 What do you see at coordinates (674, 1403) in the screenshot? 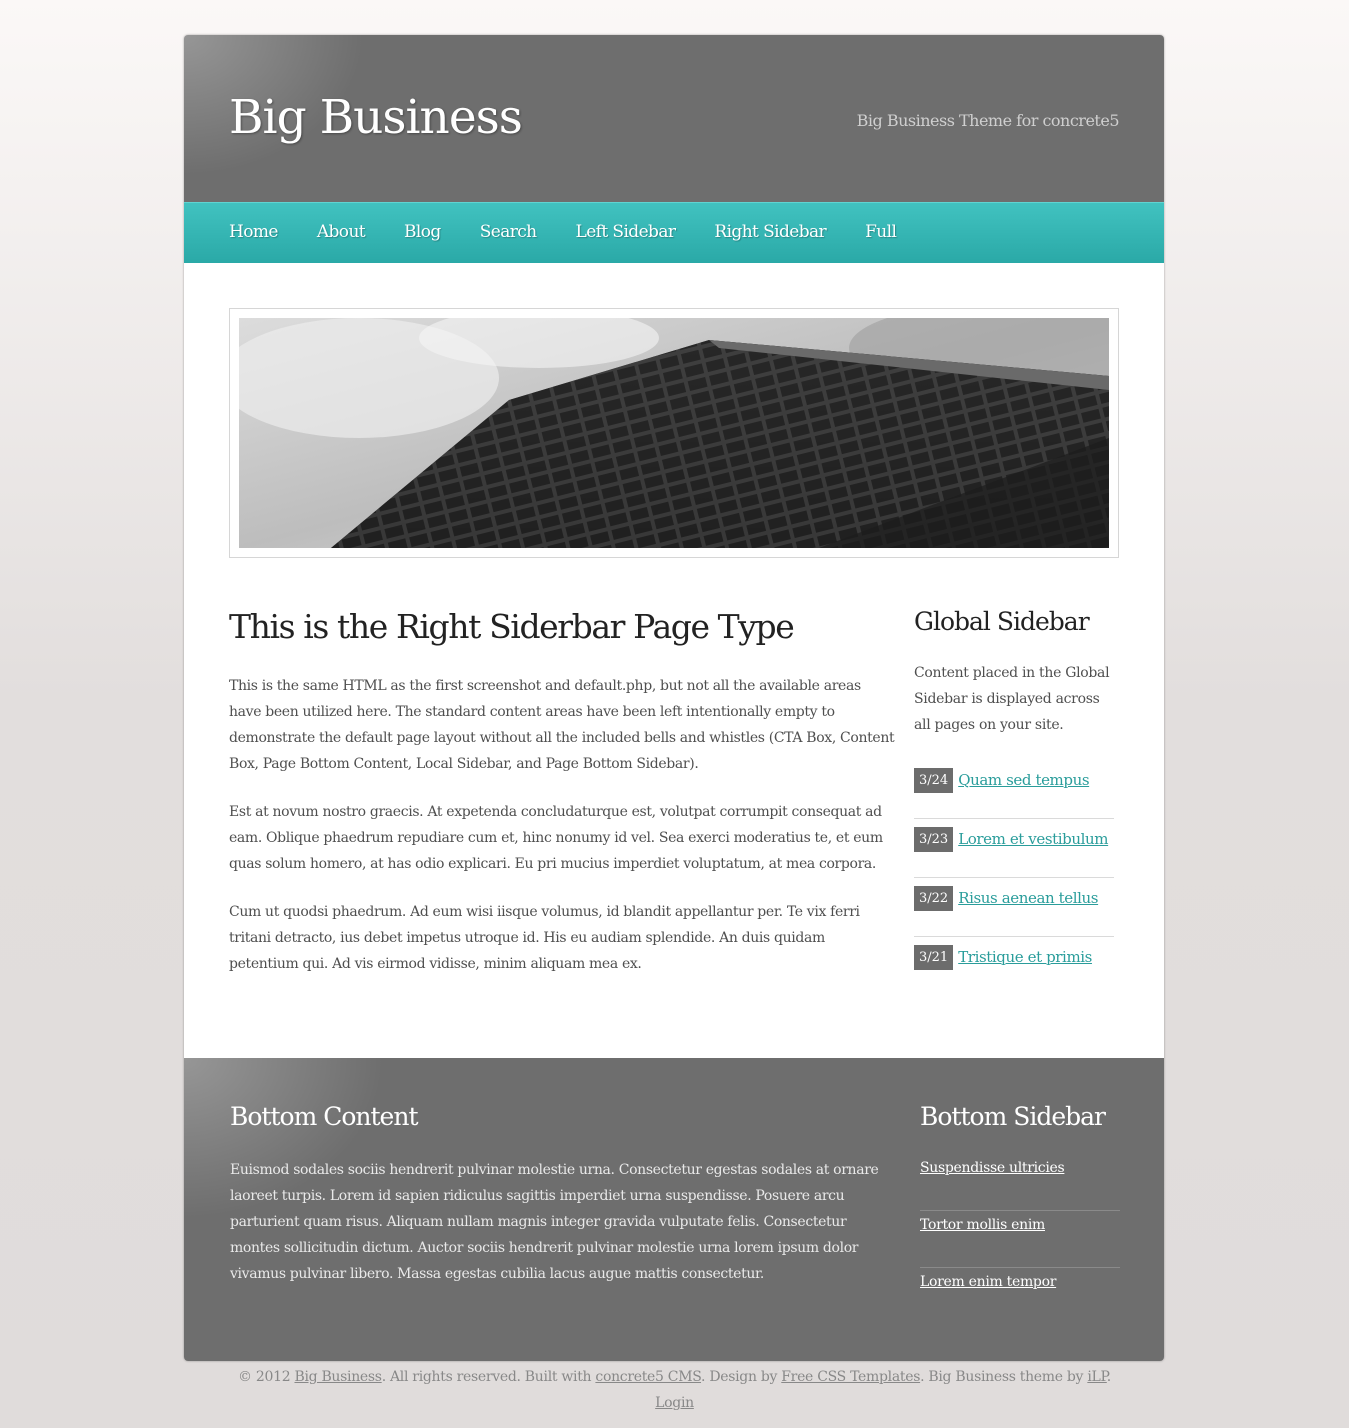
I see `login-link: Login` at bounding box center [674, 1403].